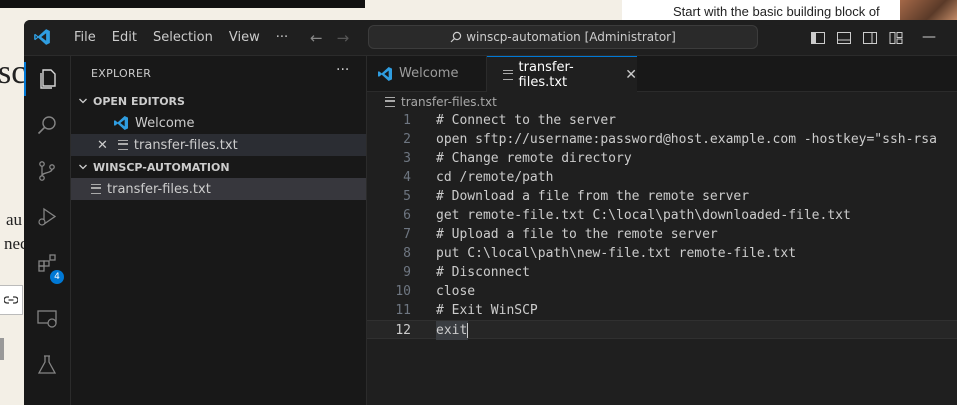 The image size is (957, 405). I want to click on menu-more: ···, so click(282, 37).